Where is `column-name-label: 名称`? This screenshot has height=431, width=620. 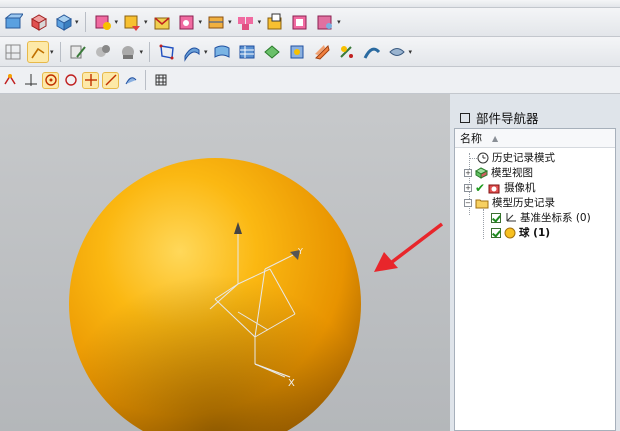
column-name-label: 名称 is located at coordinates (471, 138).